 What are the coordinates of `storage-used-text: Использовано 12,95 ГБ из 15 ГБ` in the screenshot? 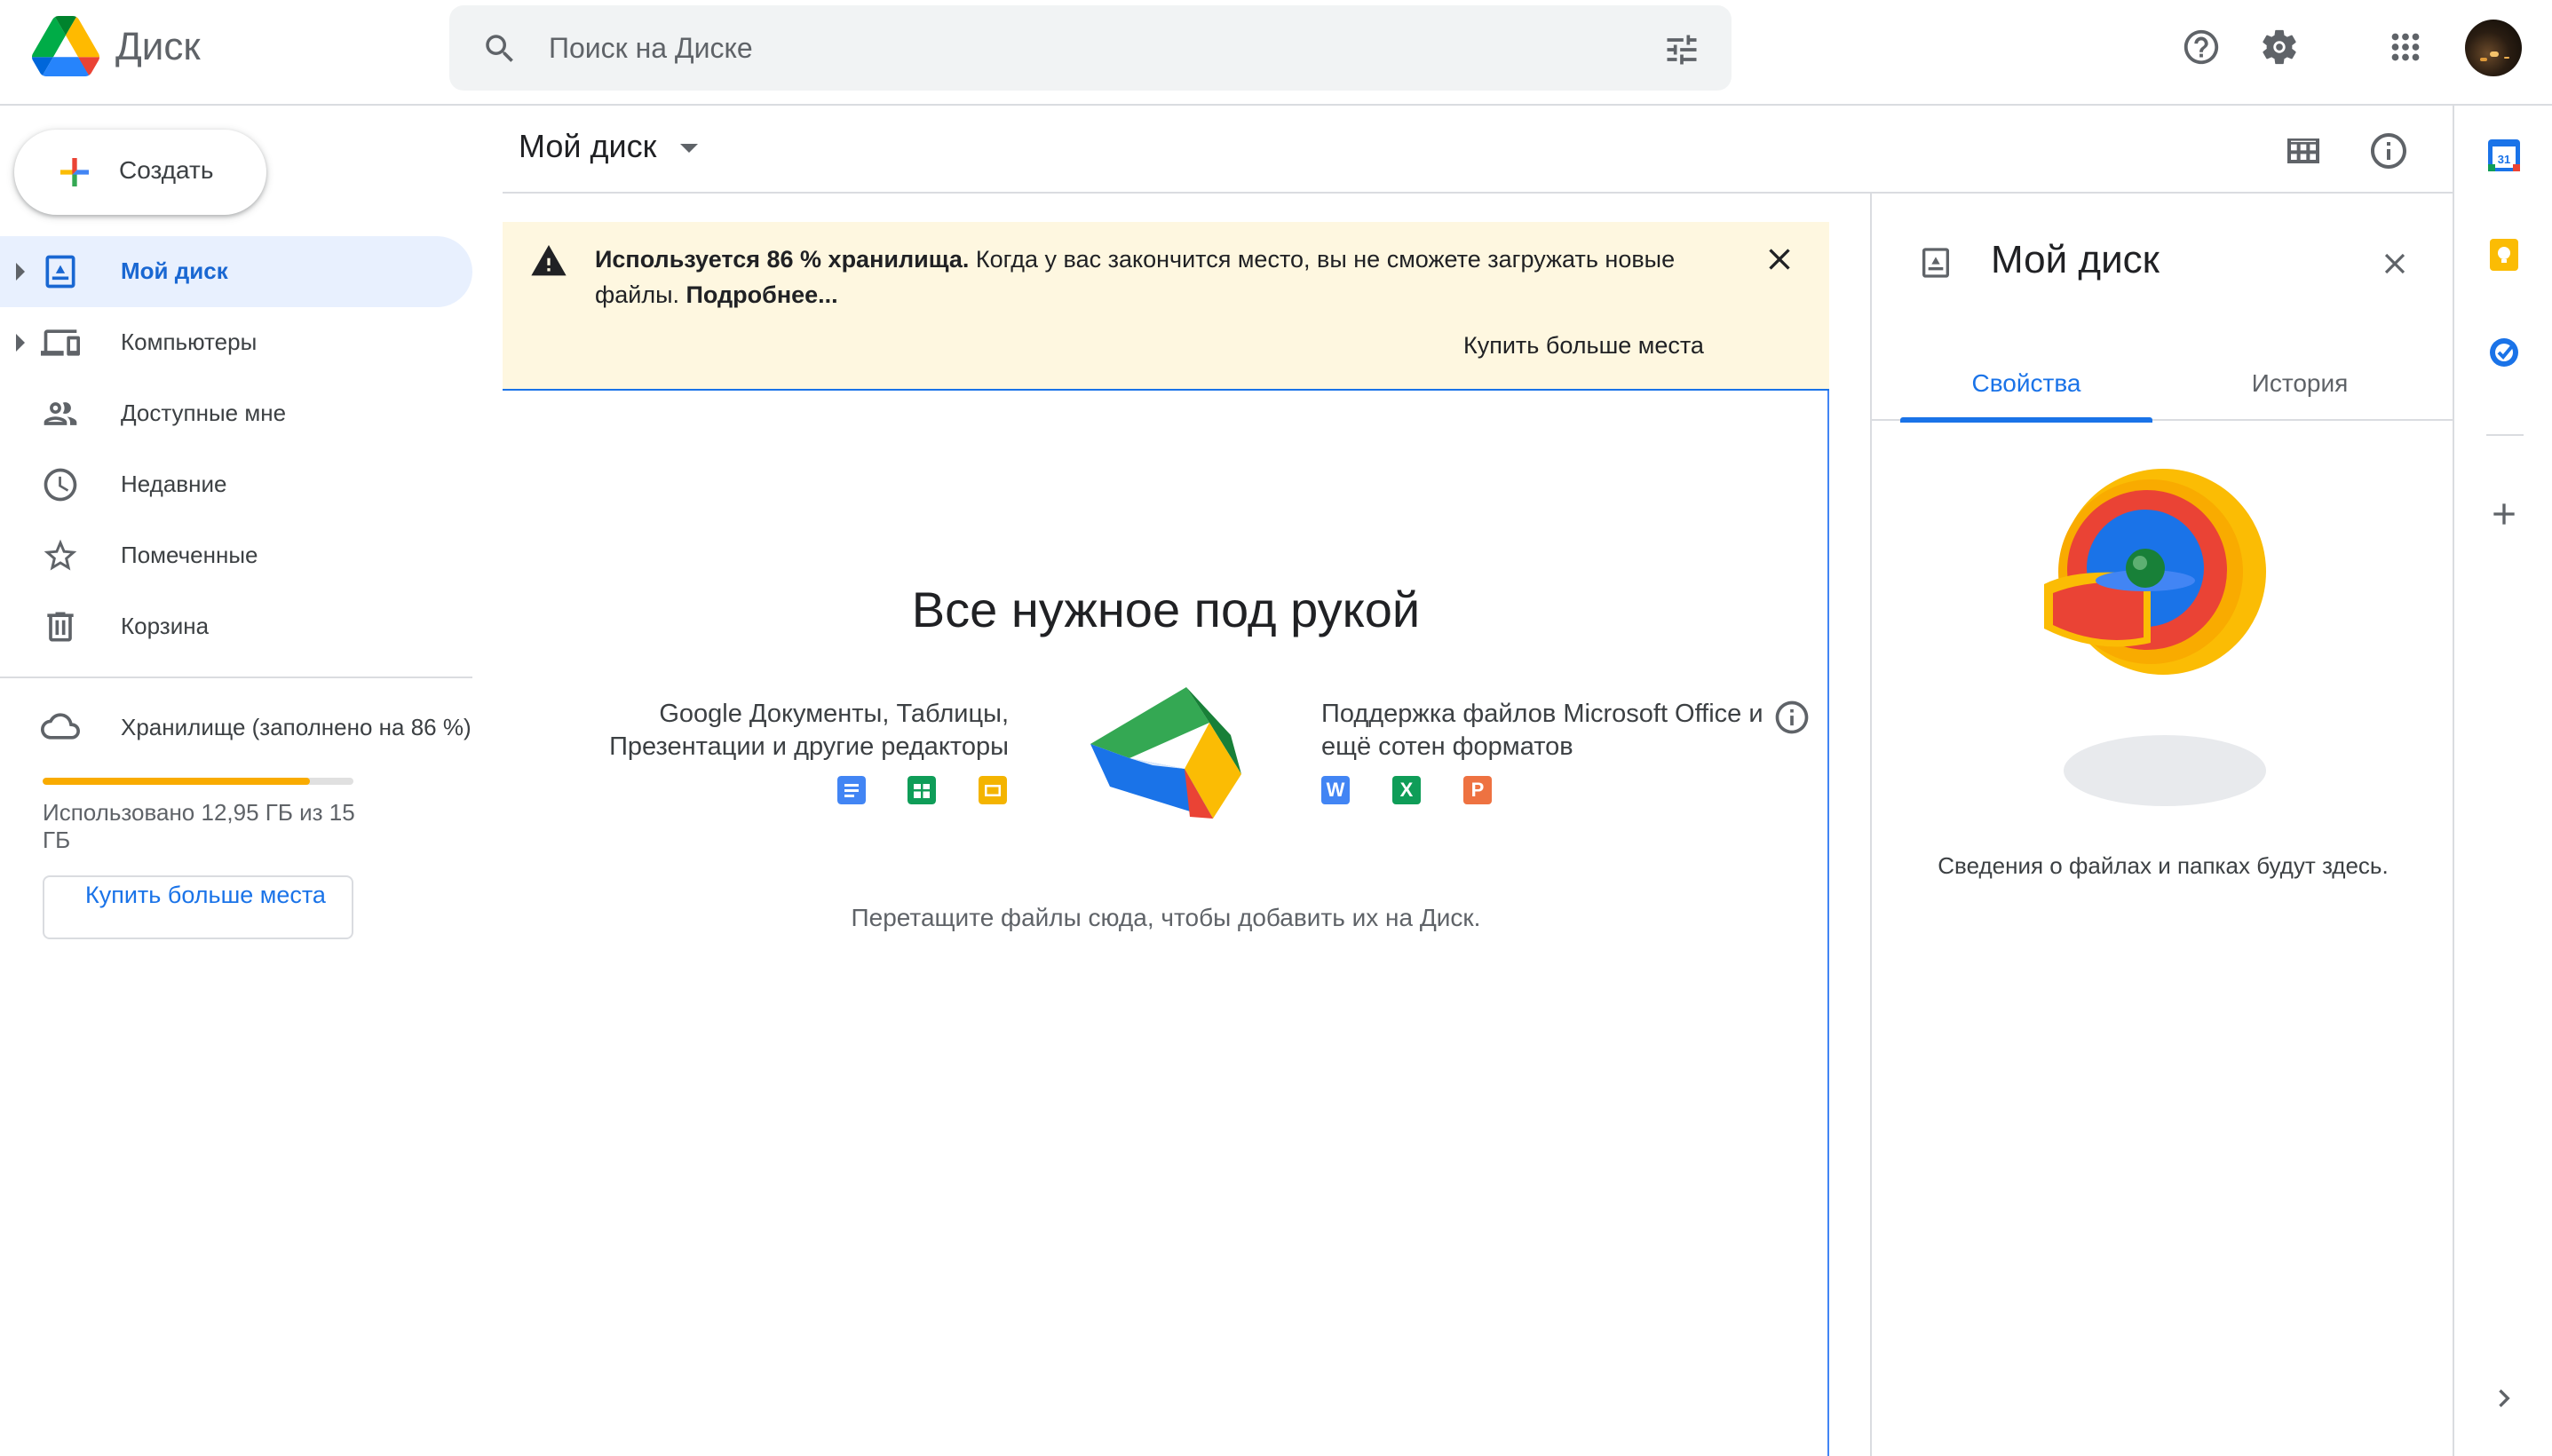 It's located at (199, 826).